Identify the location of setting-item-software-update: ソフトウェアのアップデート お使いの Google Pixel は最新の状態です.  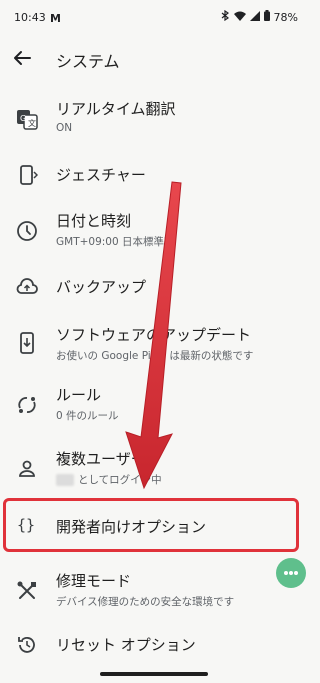
(154, 341).